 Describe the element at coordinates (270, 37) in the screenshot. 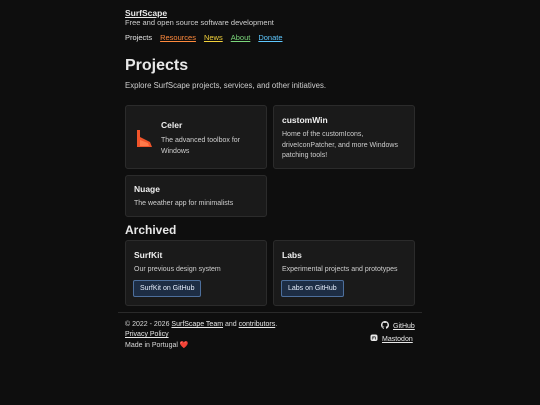

I see `nav-item-donate: Donate` at that location.